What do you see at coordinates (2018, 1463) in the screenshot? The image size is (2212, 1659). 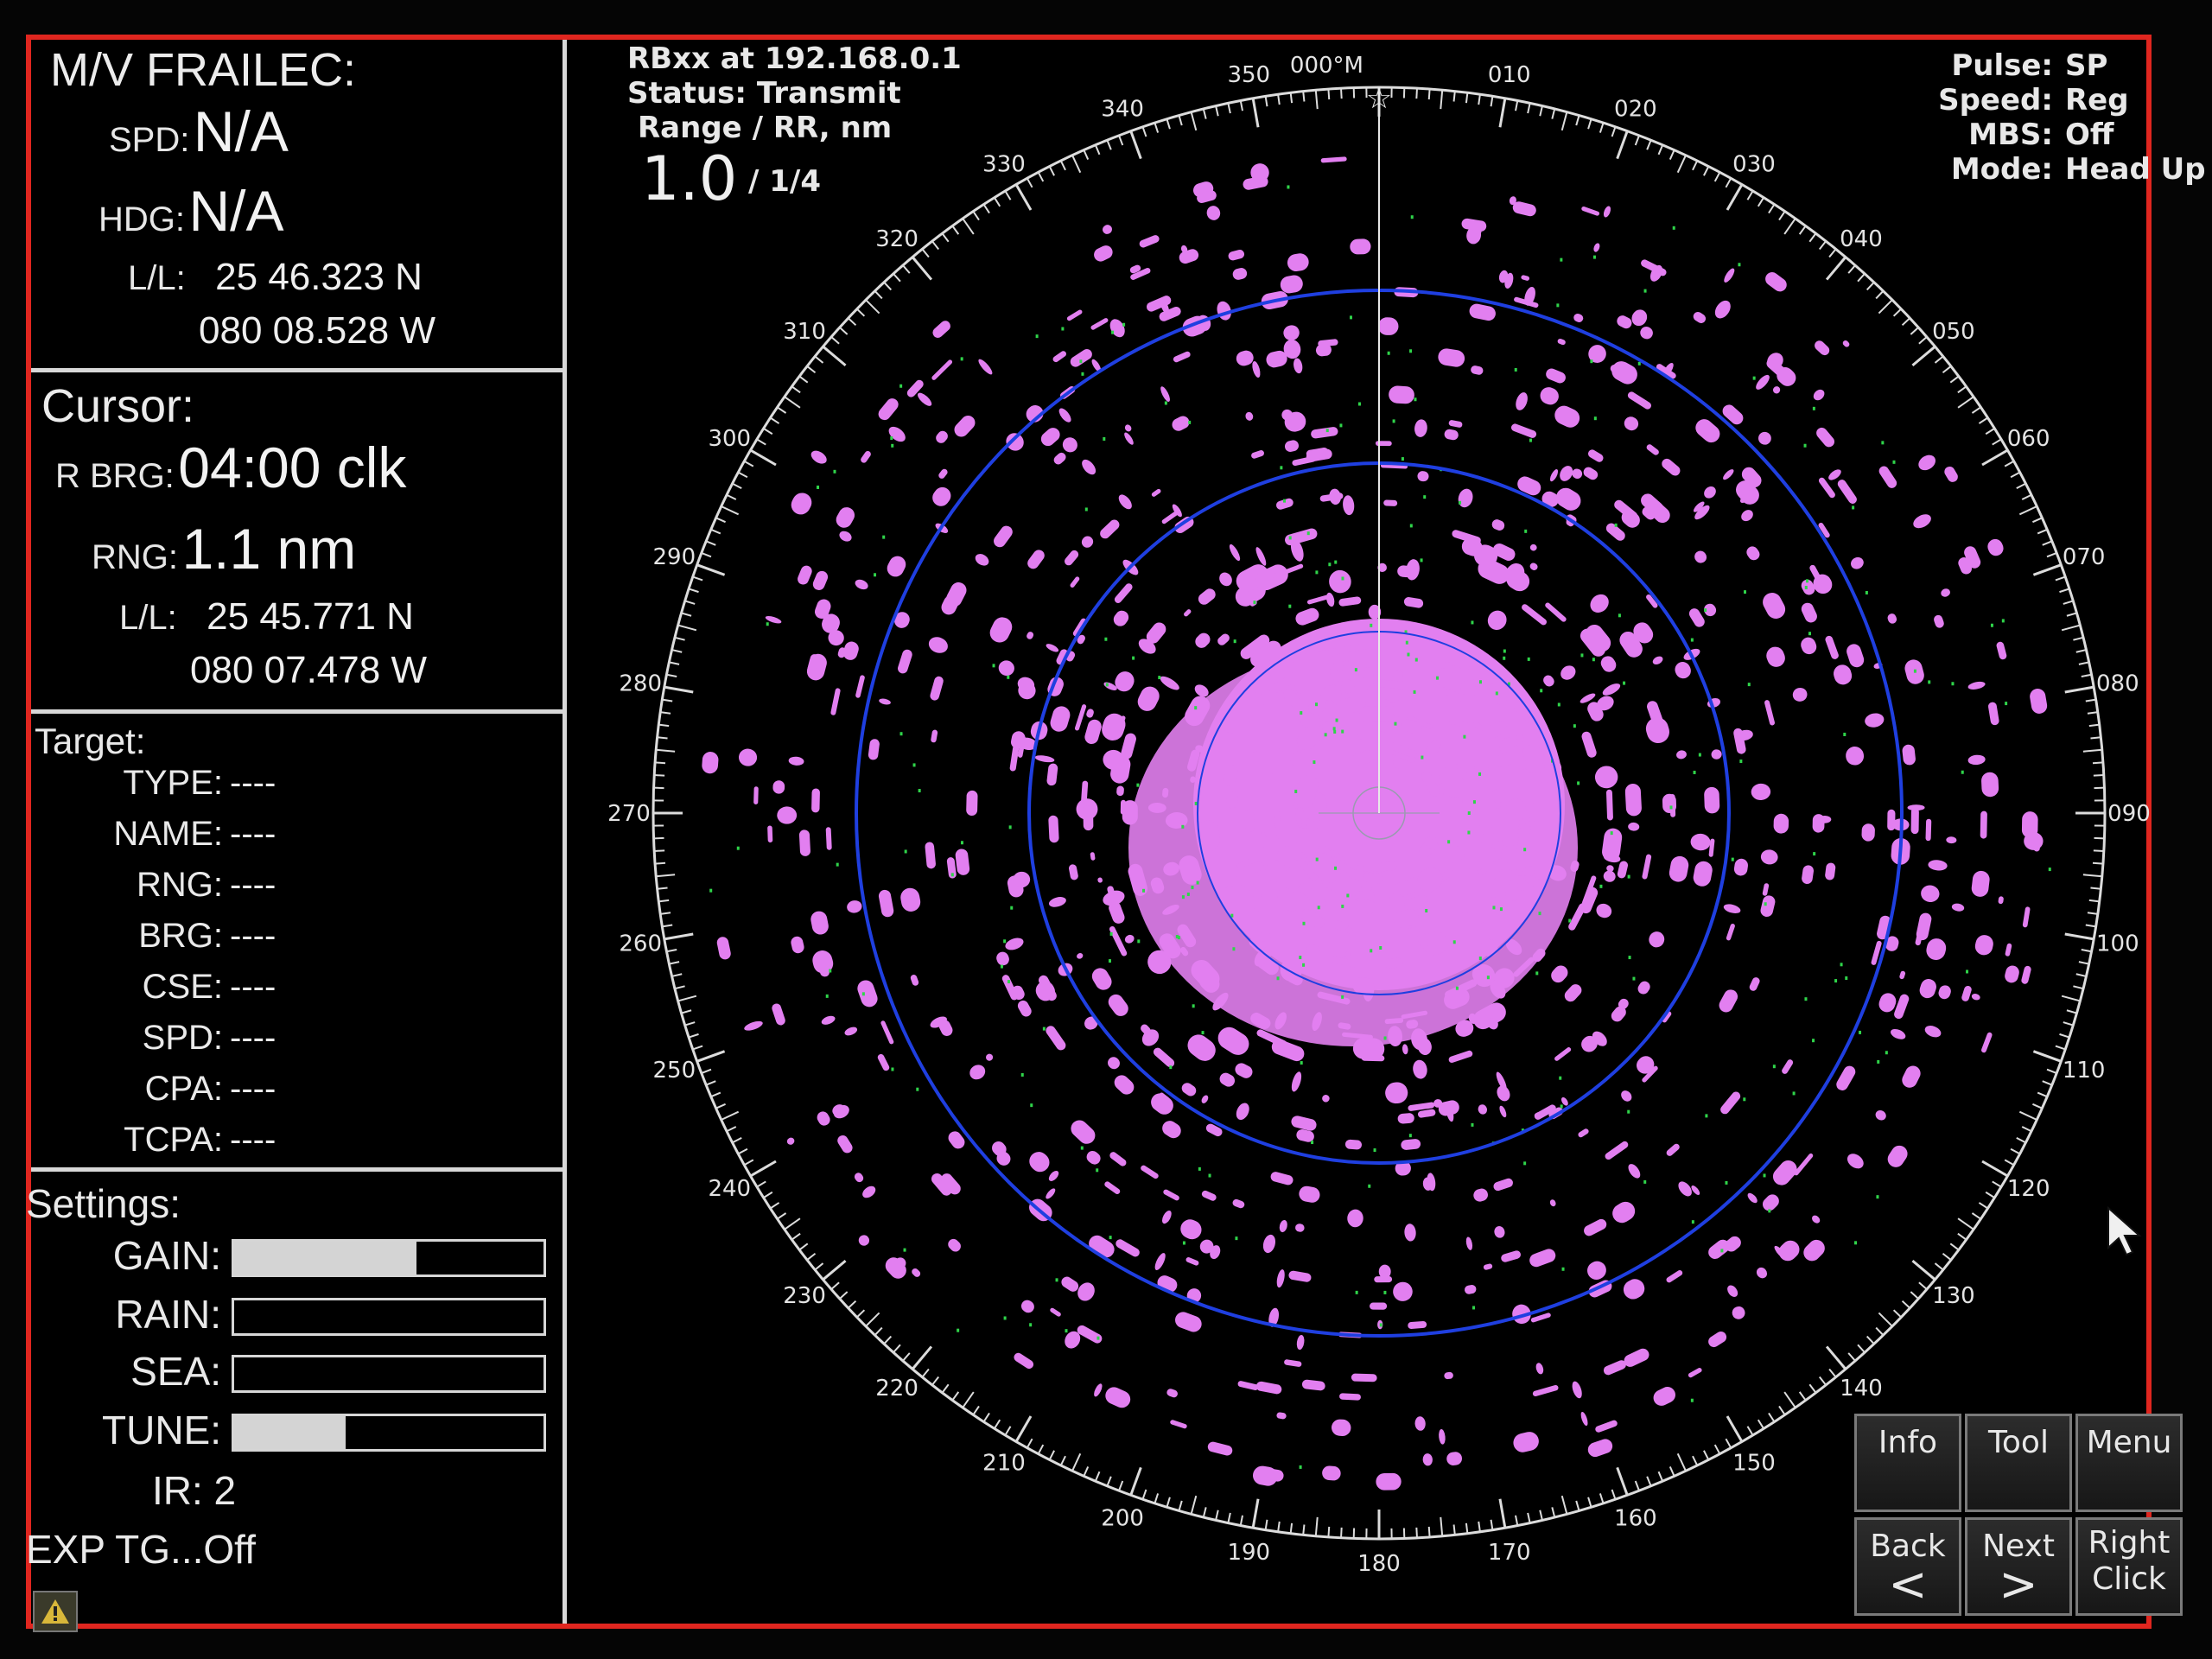 I see `tool-button: Tool` at bounding box center [2018, 1463].